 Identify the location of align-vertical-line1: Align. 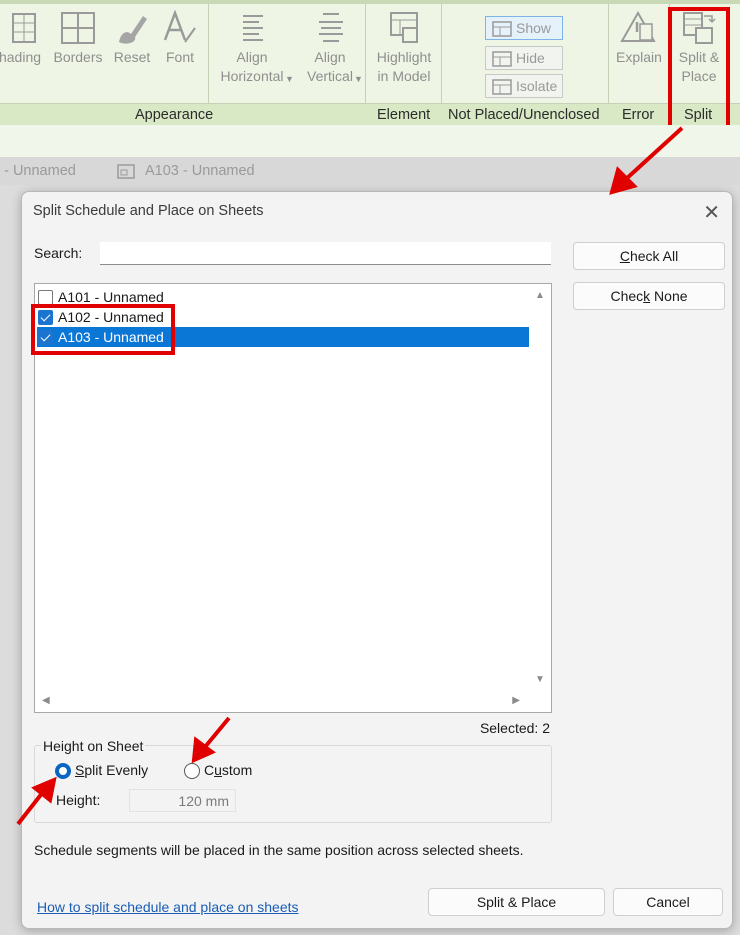
(330, 57).